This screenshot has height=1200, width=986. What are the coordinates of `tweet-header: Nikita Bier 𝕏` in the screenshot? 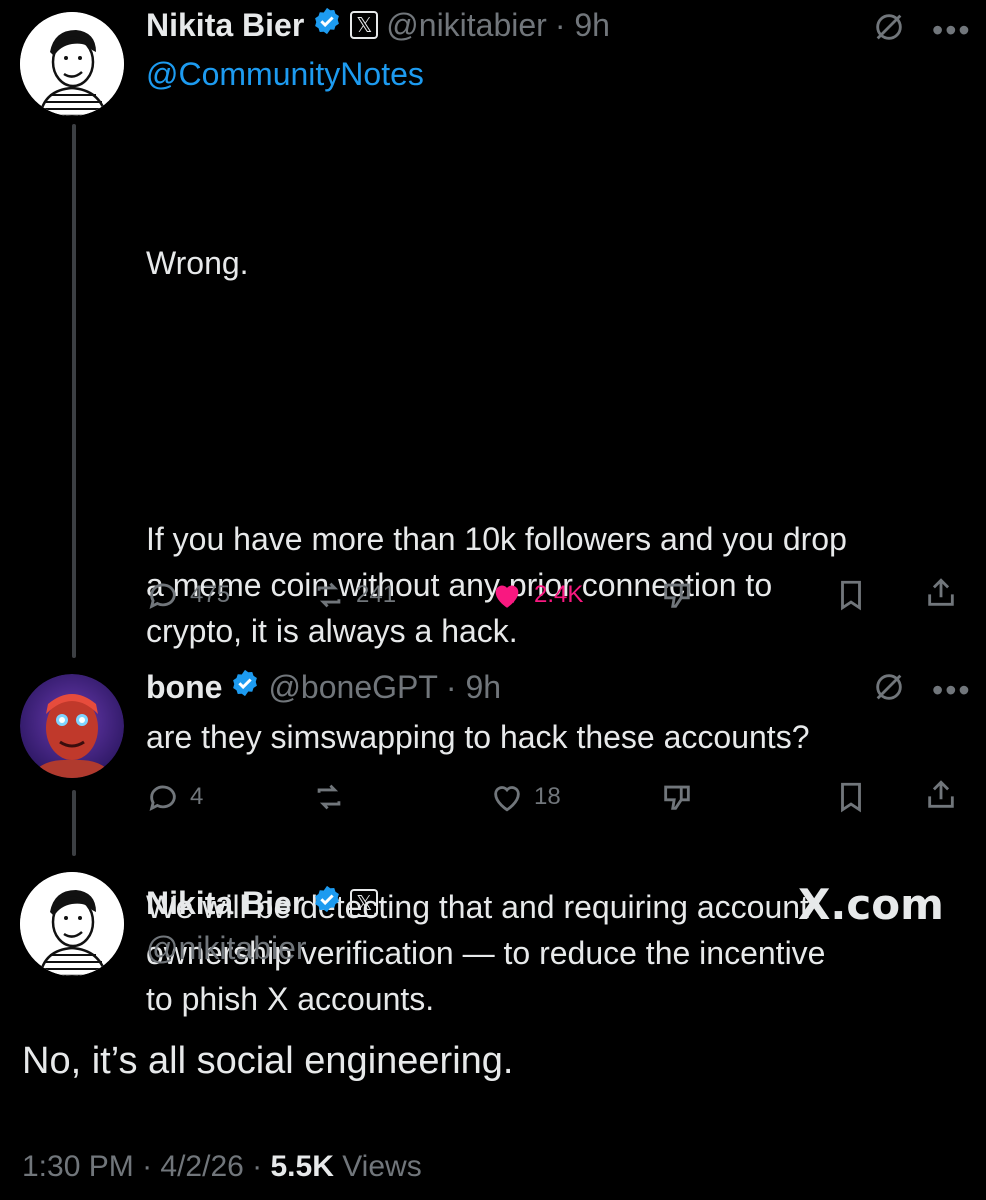 It's located at (262, 903).